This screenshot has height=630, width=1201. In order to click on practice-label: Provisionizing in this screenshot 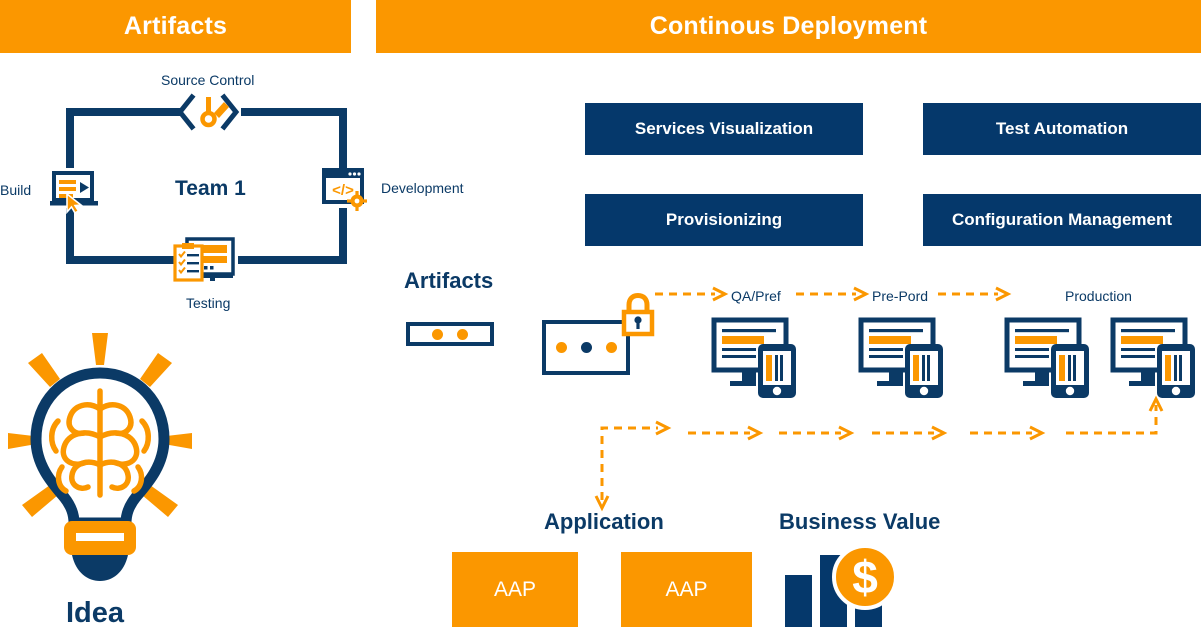, I will do `click(724, 219)`.